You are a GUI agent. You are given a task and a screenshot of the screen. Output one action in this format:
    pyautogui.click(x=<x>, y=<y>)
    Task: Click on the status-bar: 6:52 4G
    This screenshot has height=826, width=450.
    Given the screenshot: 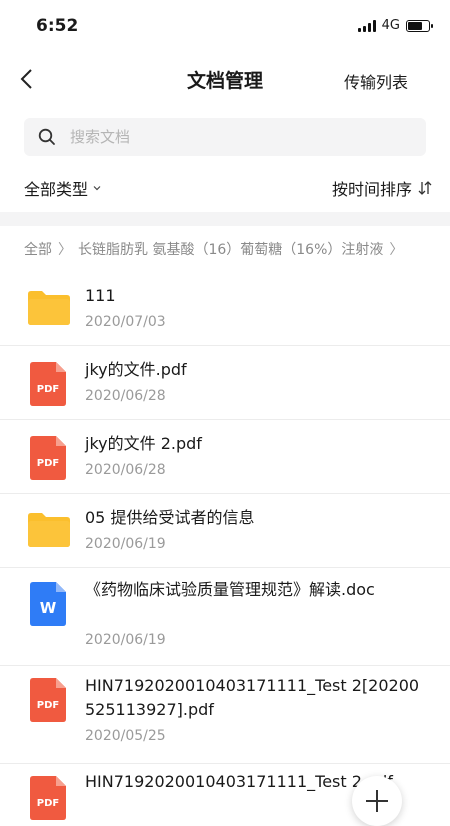 What is the action you would take?
    pyautogui.click(x=225, y=26)
    